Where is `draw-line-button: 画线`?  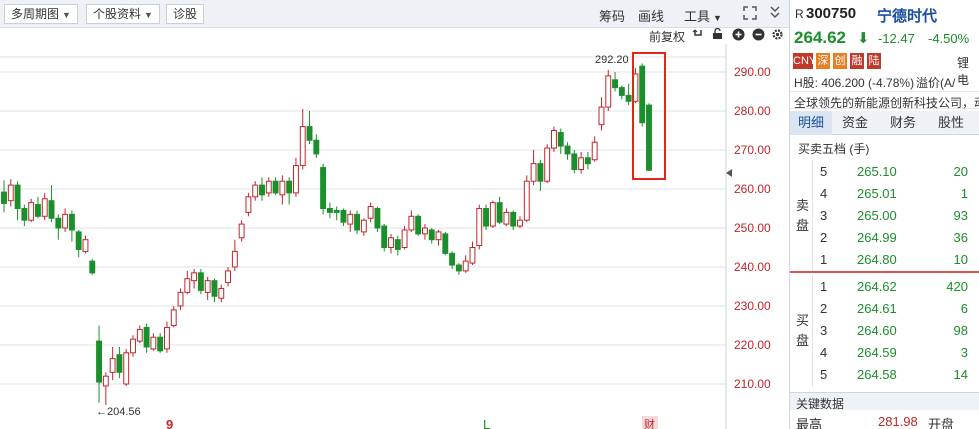
draw-line-button: 画线 is located at coordinates (651, 15).